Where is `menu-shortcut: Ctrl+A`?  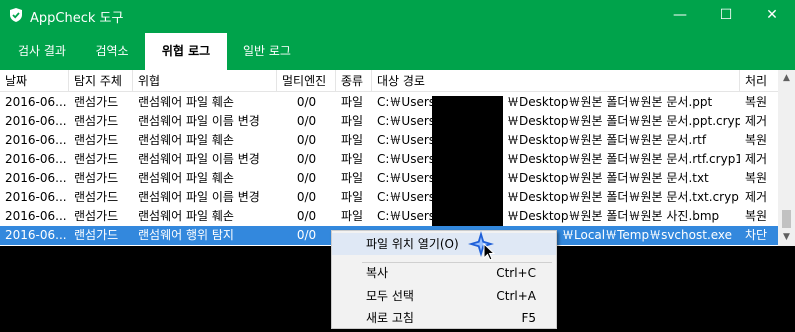
menu-shortcut: Ctrl+A is located at coordinates (516, 296).